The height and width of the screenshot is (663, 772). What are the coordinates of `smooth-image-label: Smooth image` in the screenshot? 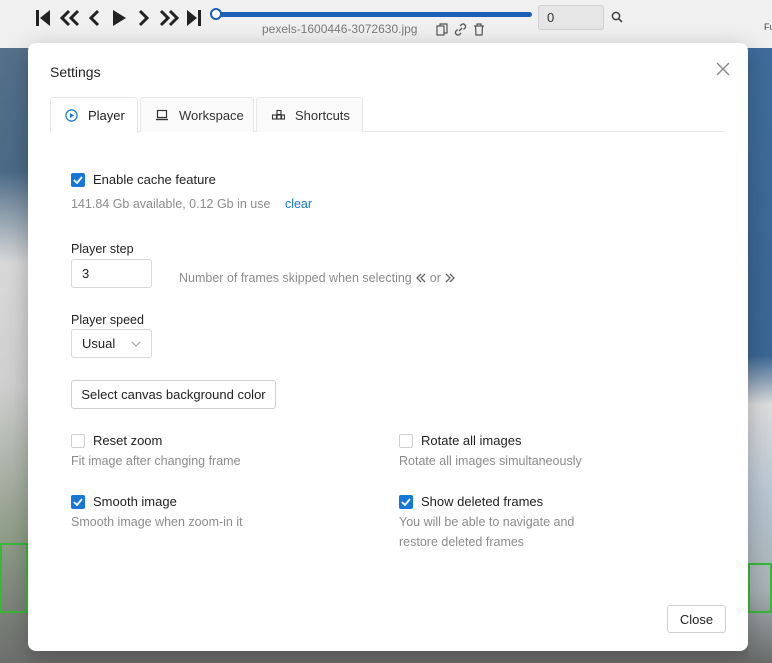 It's located at (135, 501).